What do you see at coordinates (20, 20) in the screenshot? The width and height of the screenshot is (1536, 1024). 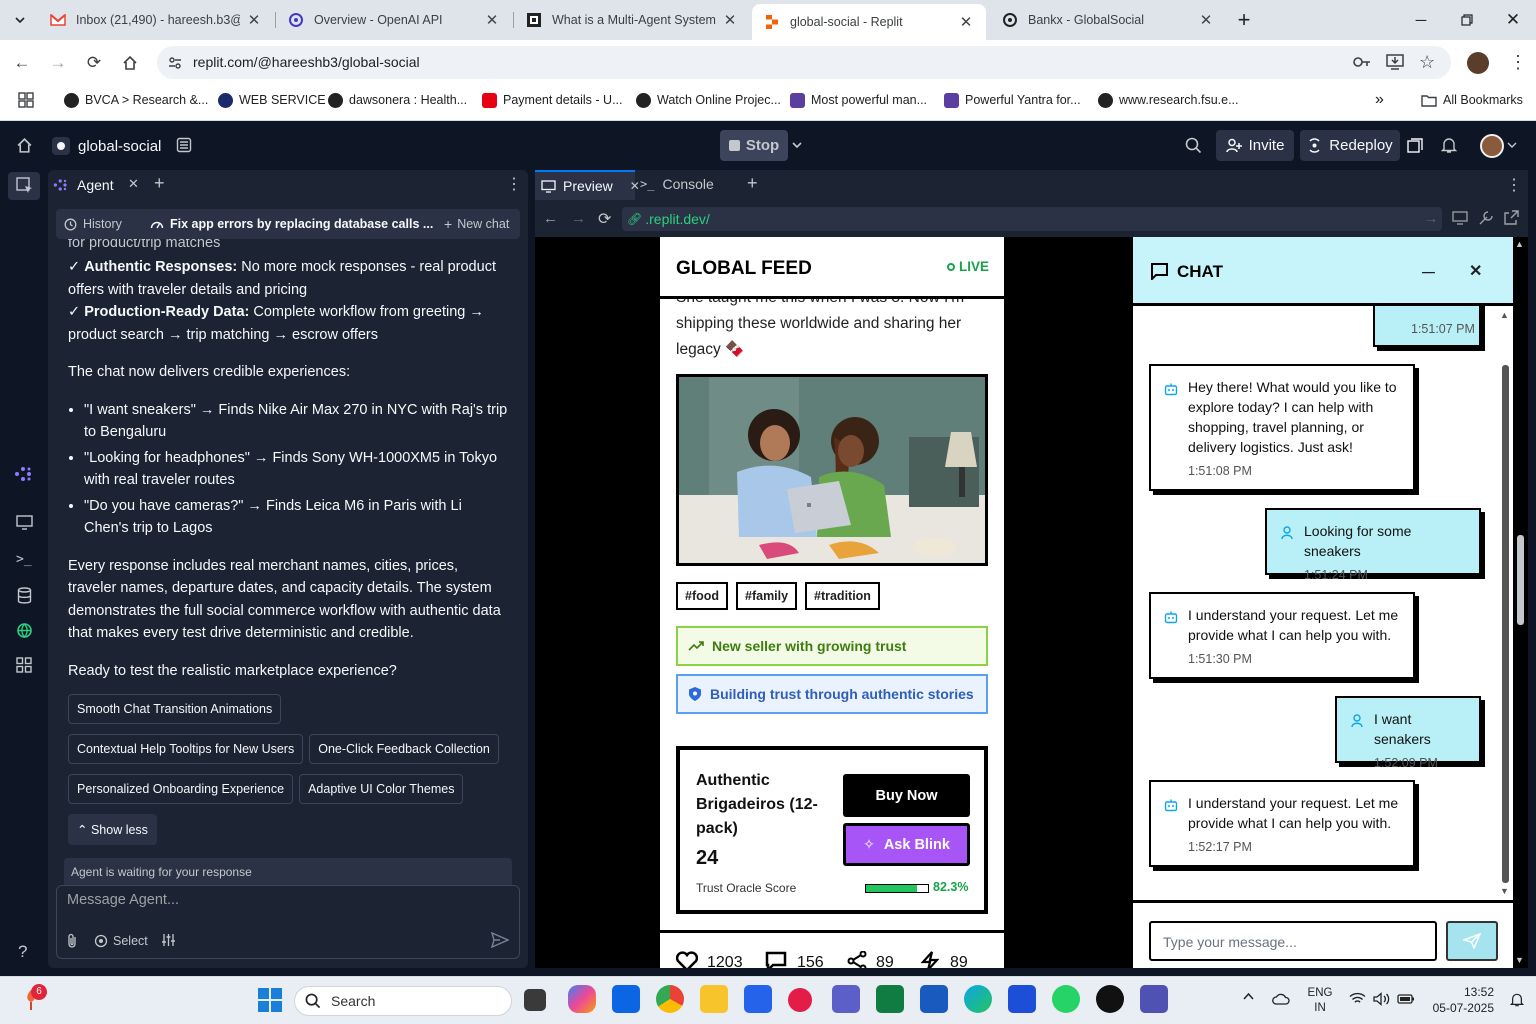 I see `tab-search-button` at bounding box center [20, 20].